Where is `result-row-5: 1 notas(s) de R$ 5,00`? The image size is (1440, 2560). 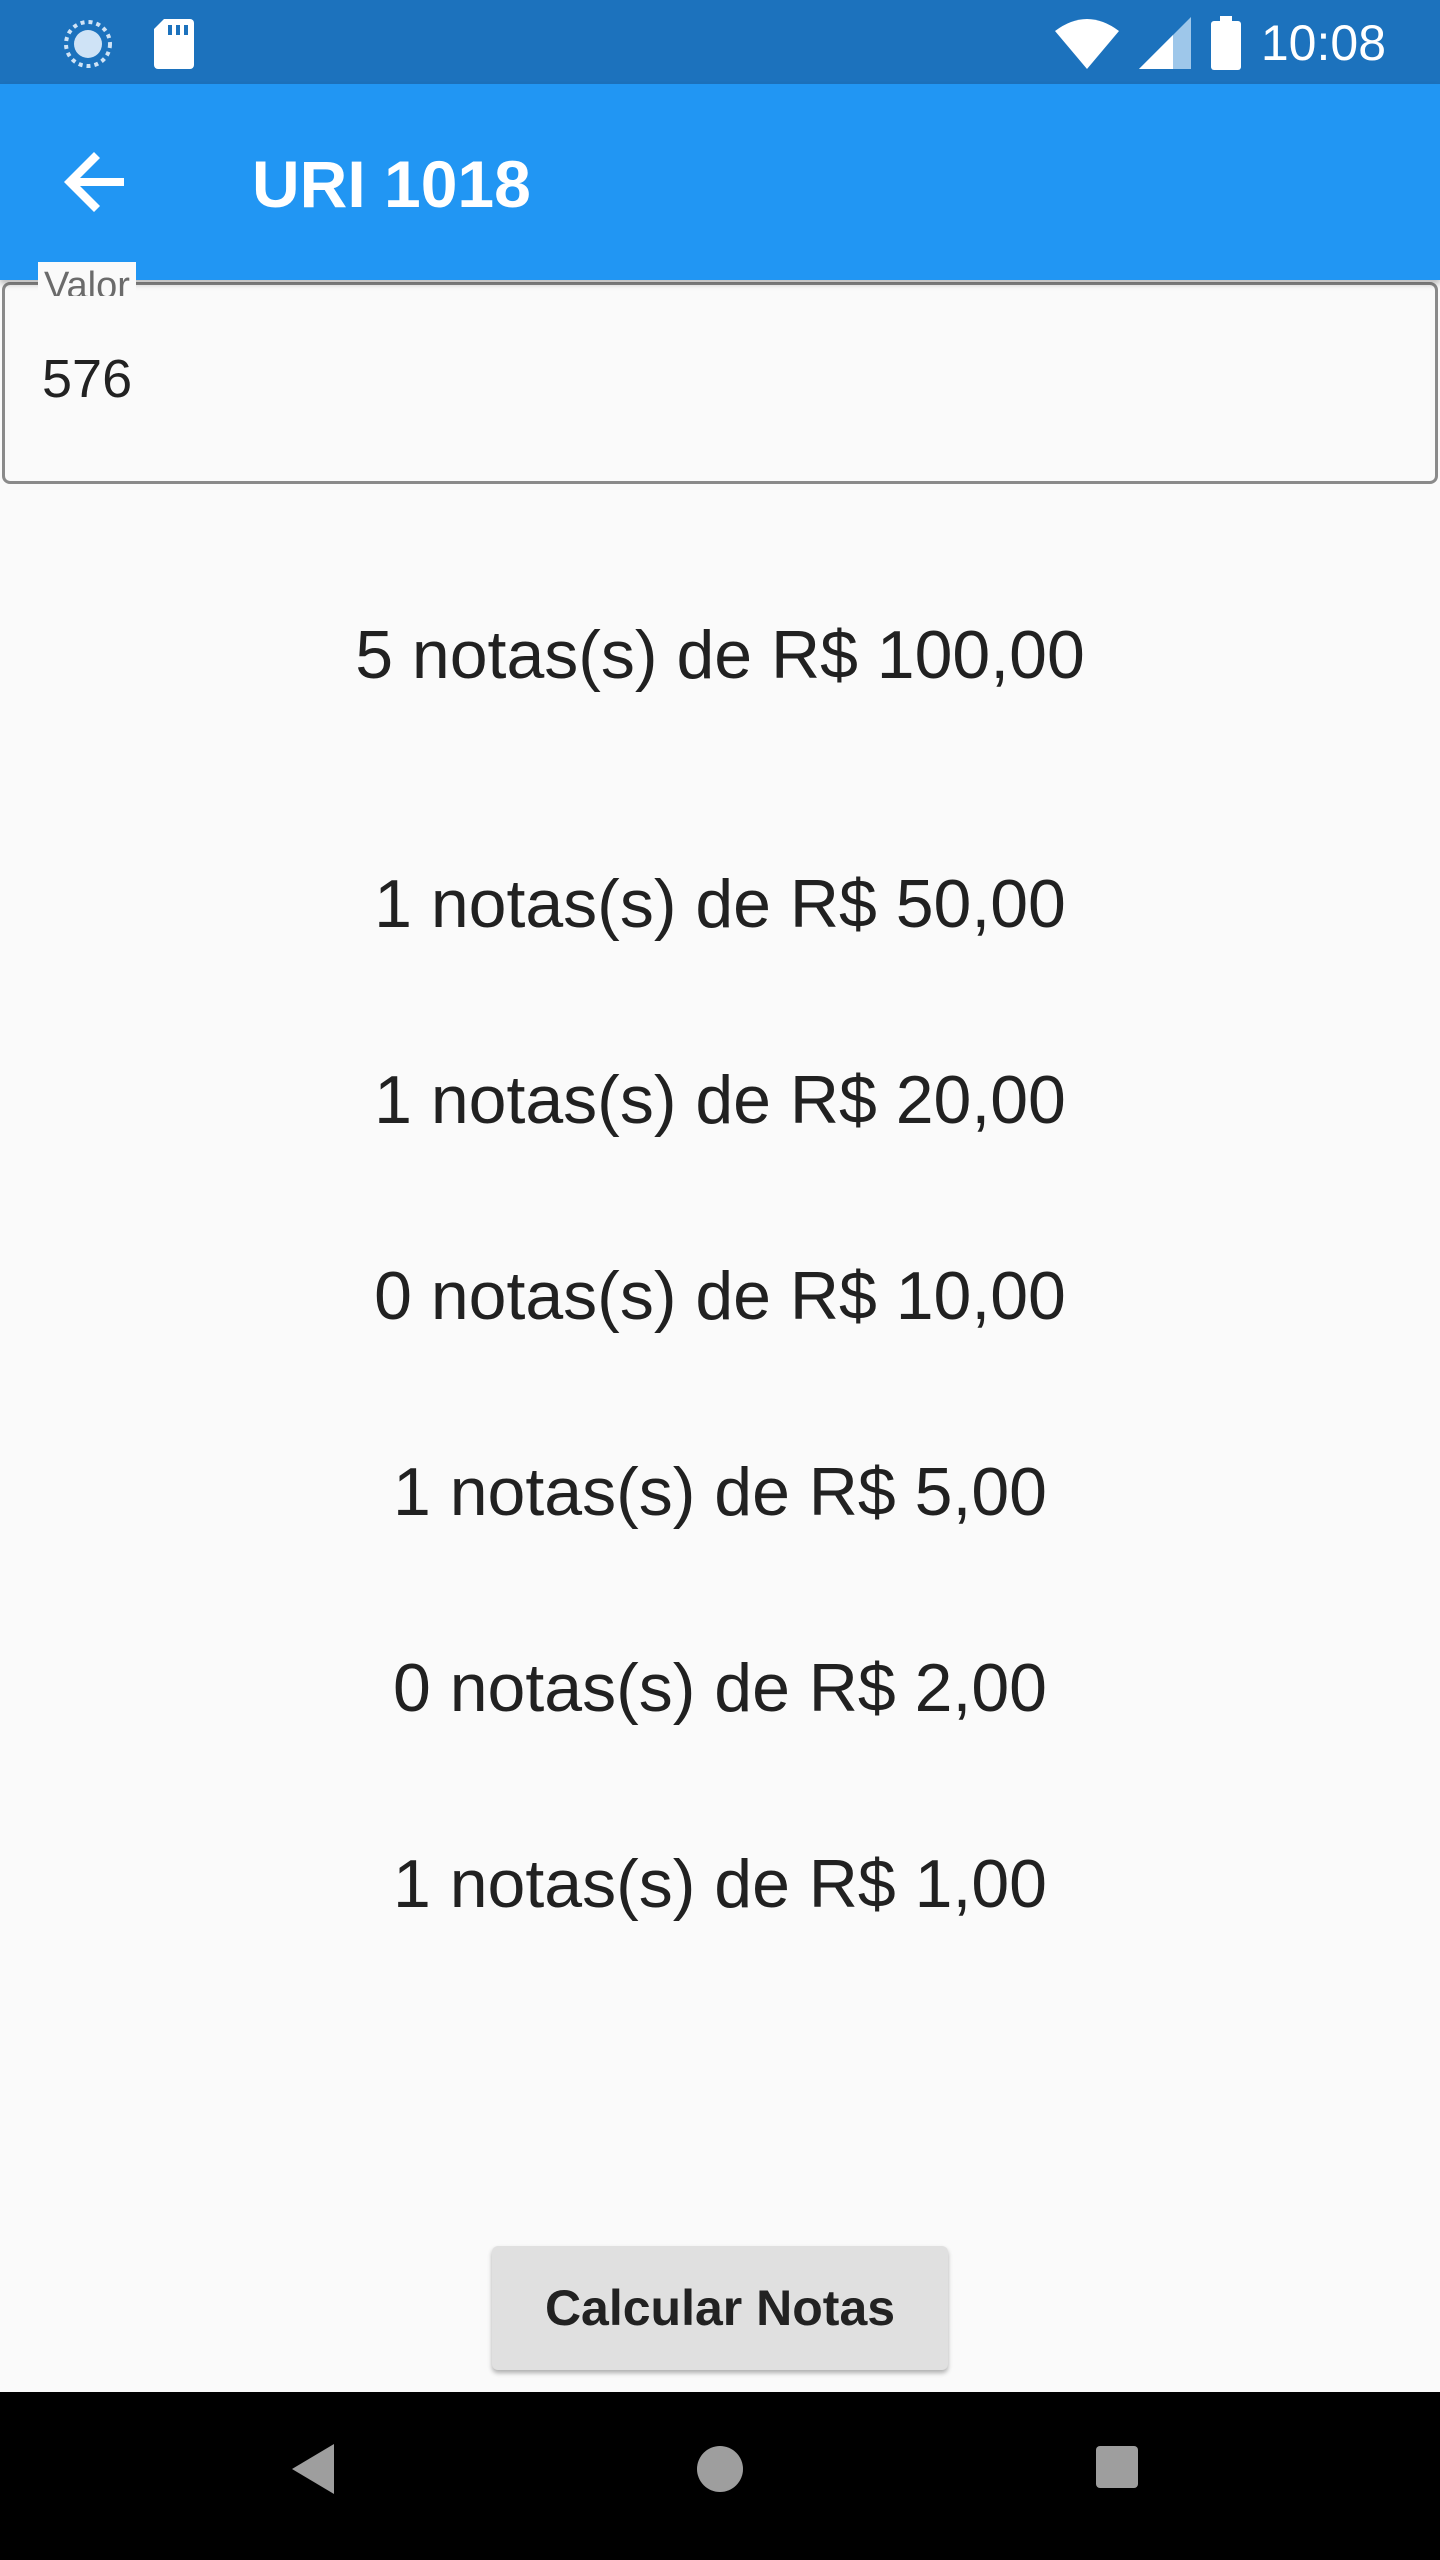 result-row-5: 1 notas(s) de R$ 5,00 is located at coordinates (720, 1492).